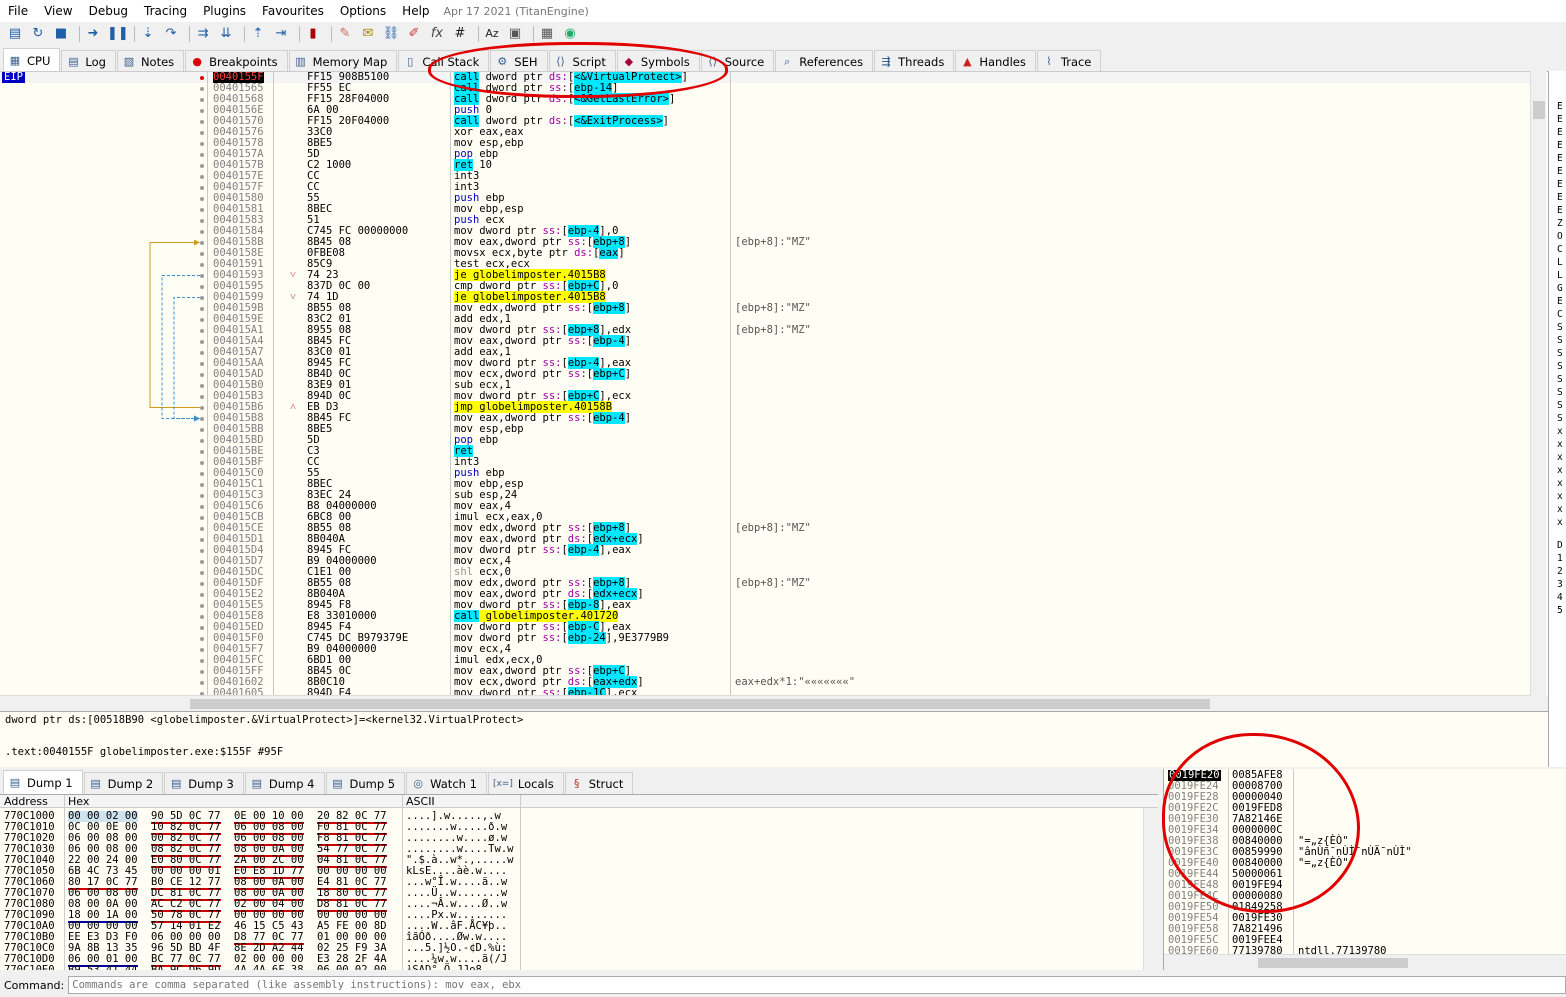 The width and height of the screenshot is (1566, 997). I want to click on command-input, so click(817, 985).